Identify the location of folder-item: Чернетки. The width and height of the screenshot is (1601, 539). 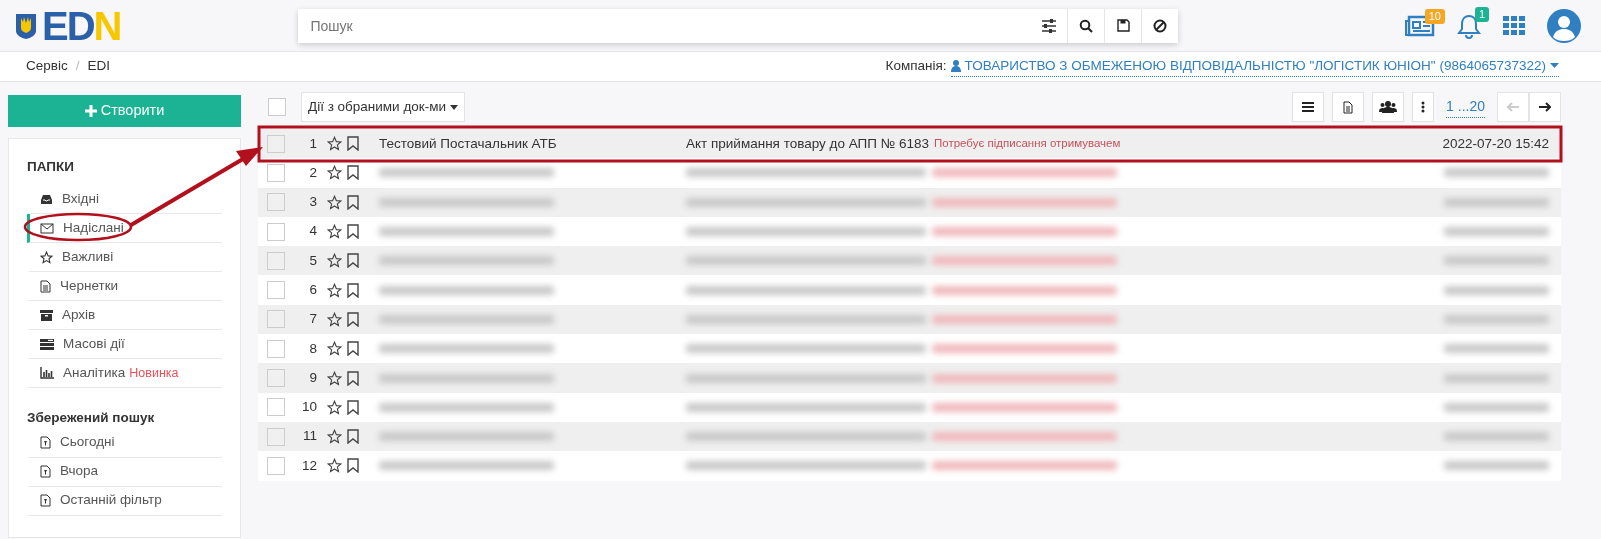
(124, 287).